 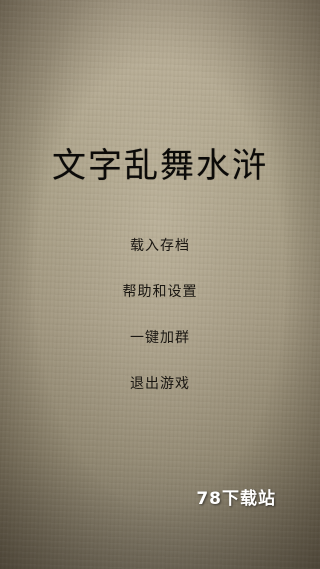 I want to click on exit-game-button: 退出游戏, so click(x=160, y=397).